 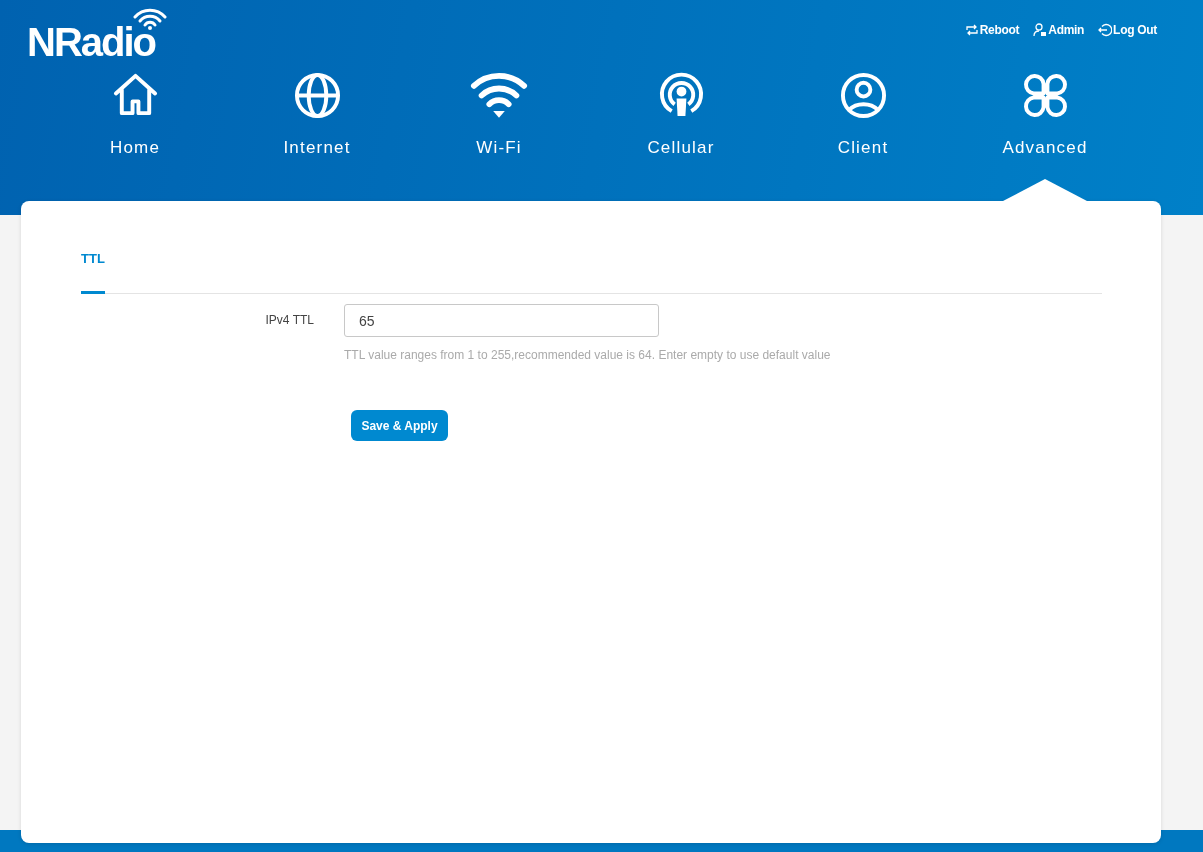 What do you see at coordinates (863, 95) in the screenshot?
I see `user-icon` at bounding box center [863, 95].